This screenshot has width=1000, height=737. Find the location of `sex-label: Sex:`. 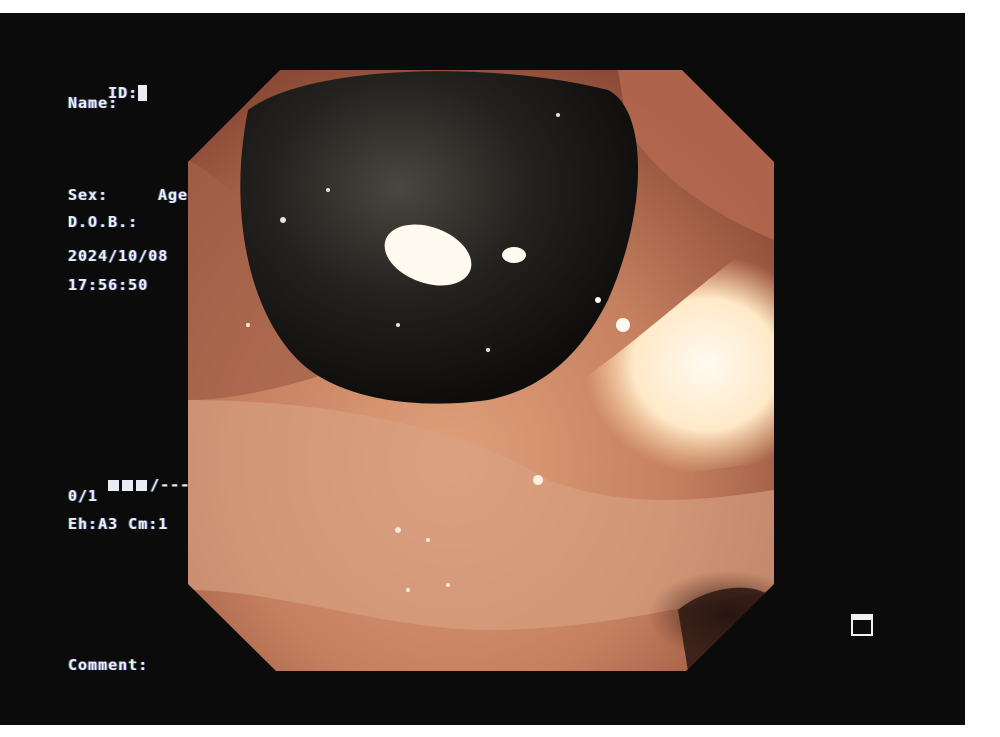

sex-label: Sex: is located at coordinates (88, 195).